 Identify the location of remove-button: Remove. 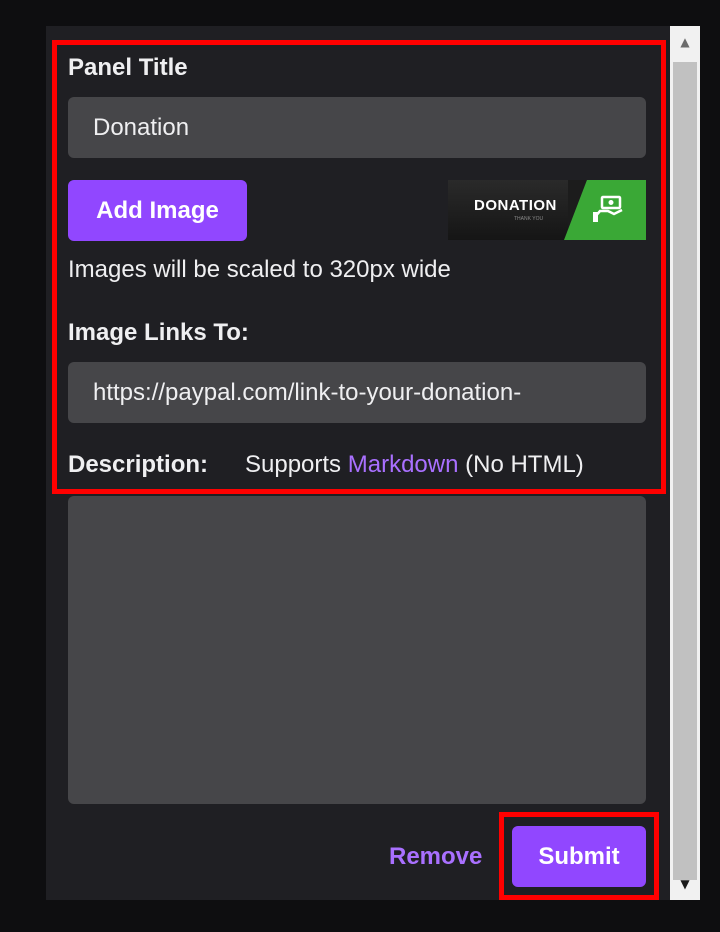
(435, 857).